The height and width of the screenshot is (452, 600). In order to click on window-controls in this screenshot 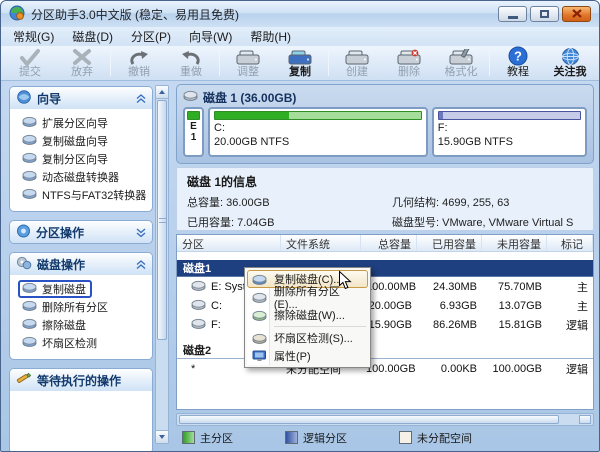, I will do `click(544, 14)`.